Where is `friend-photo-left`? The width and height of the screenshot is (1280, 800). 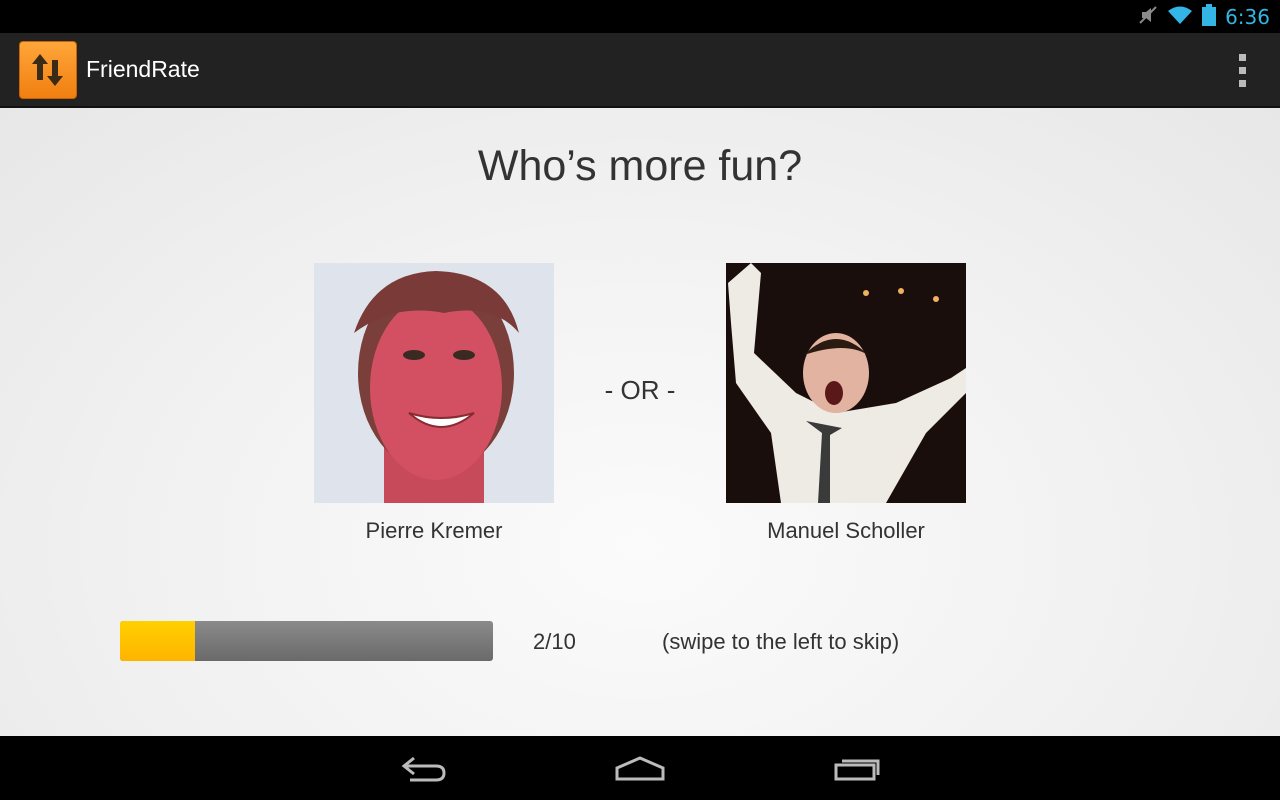
friend-photo-left is located at coordinates (434, 383).